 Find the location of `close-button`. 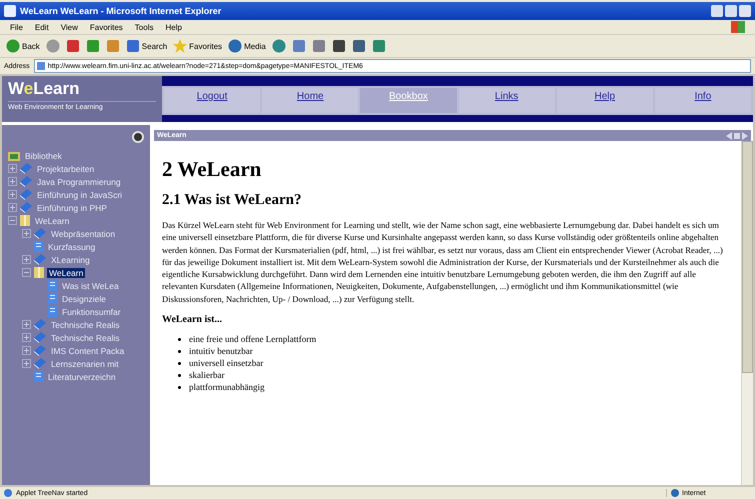

close-button is located at coordinates (745, 11).